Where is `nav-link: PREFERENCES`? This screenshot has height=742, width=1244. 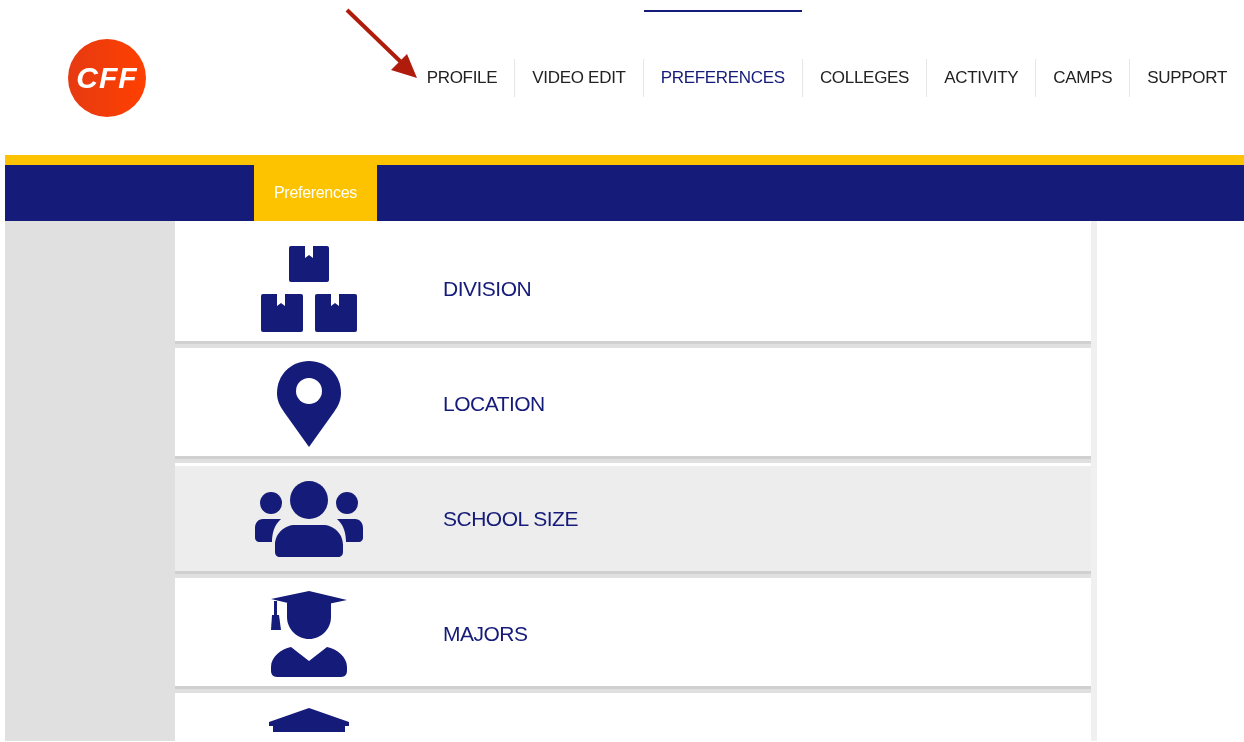
nav-link: PREFERENCES is located at coordinates (722, 77).